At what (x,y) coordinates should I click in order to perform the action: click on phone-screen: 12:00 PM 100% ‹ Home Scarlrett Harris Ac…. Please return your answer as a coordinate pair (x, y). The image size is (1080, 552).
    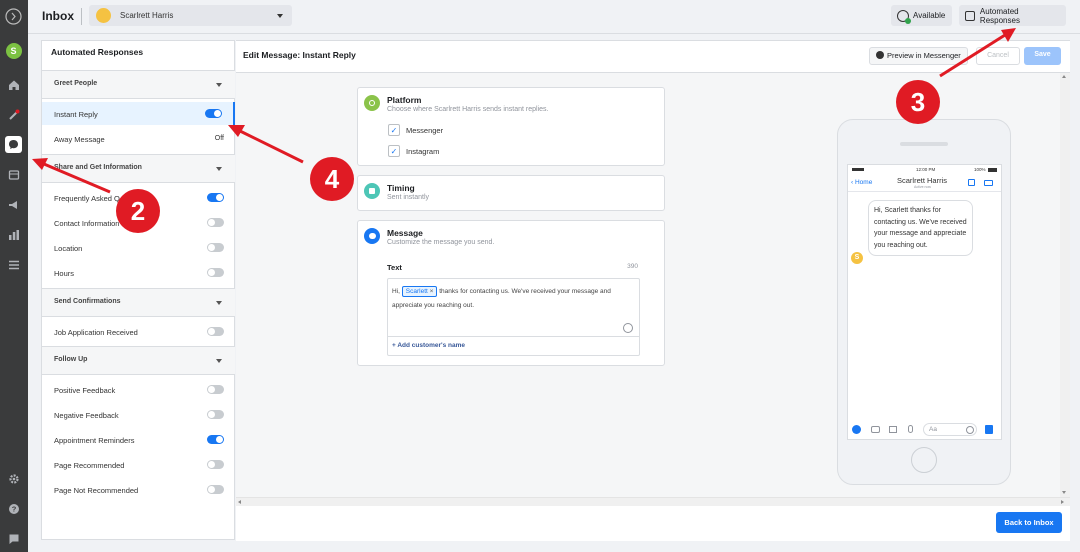
    Looking at the image, I should click on (924, 302).